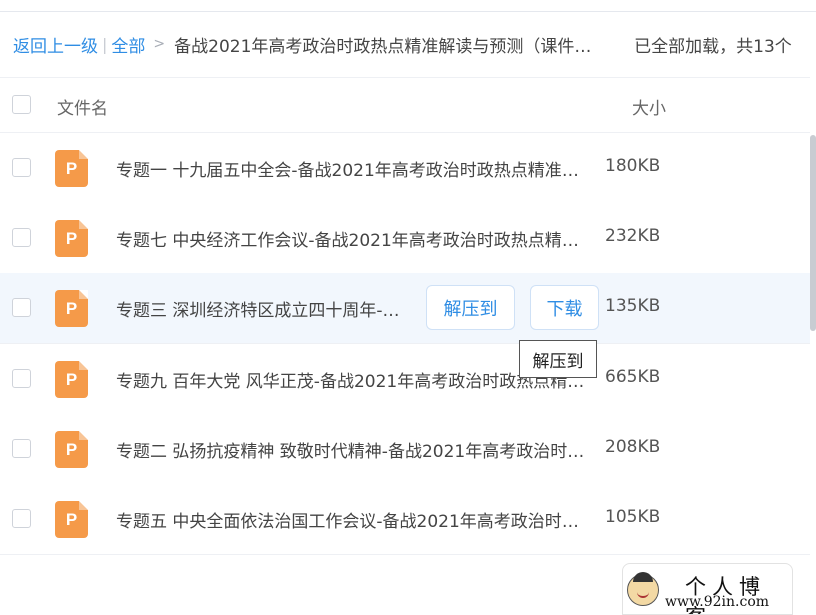  What do you see at coordinates (352, 379) in the screenshot?
I see `file-name: 专题九 百年大党 风华正茂-备战2021年高考政治时政热点精准解读与预测（课件）` at bounding box center [352, 379].